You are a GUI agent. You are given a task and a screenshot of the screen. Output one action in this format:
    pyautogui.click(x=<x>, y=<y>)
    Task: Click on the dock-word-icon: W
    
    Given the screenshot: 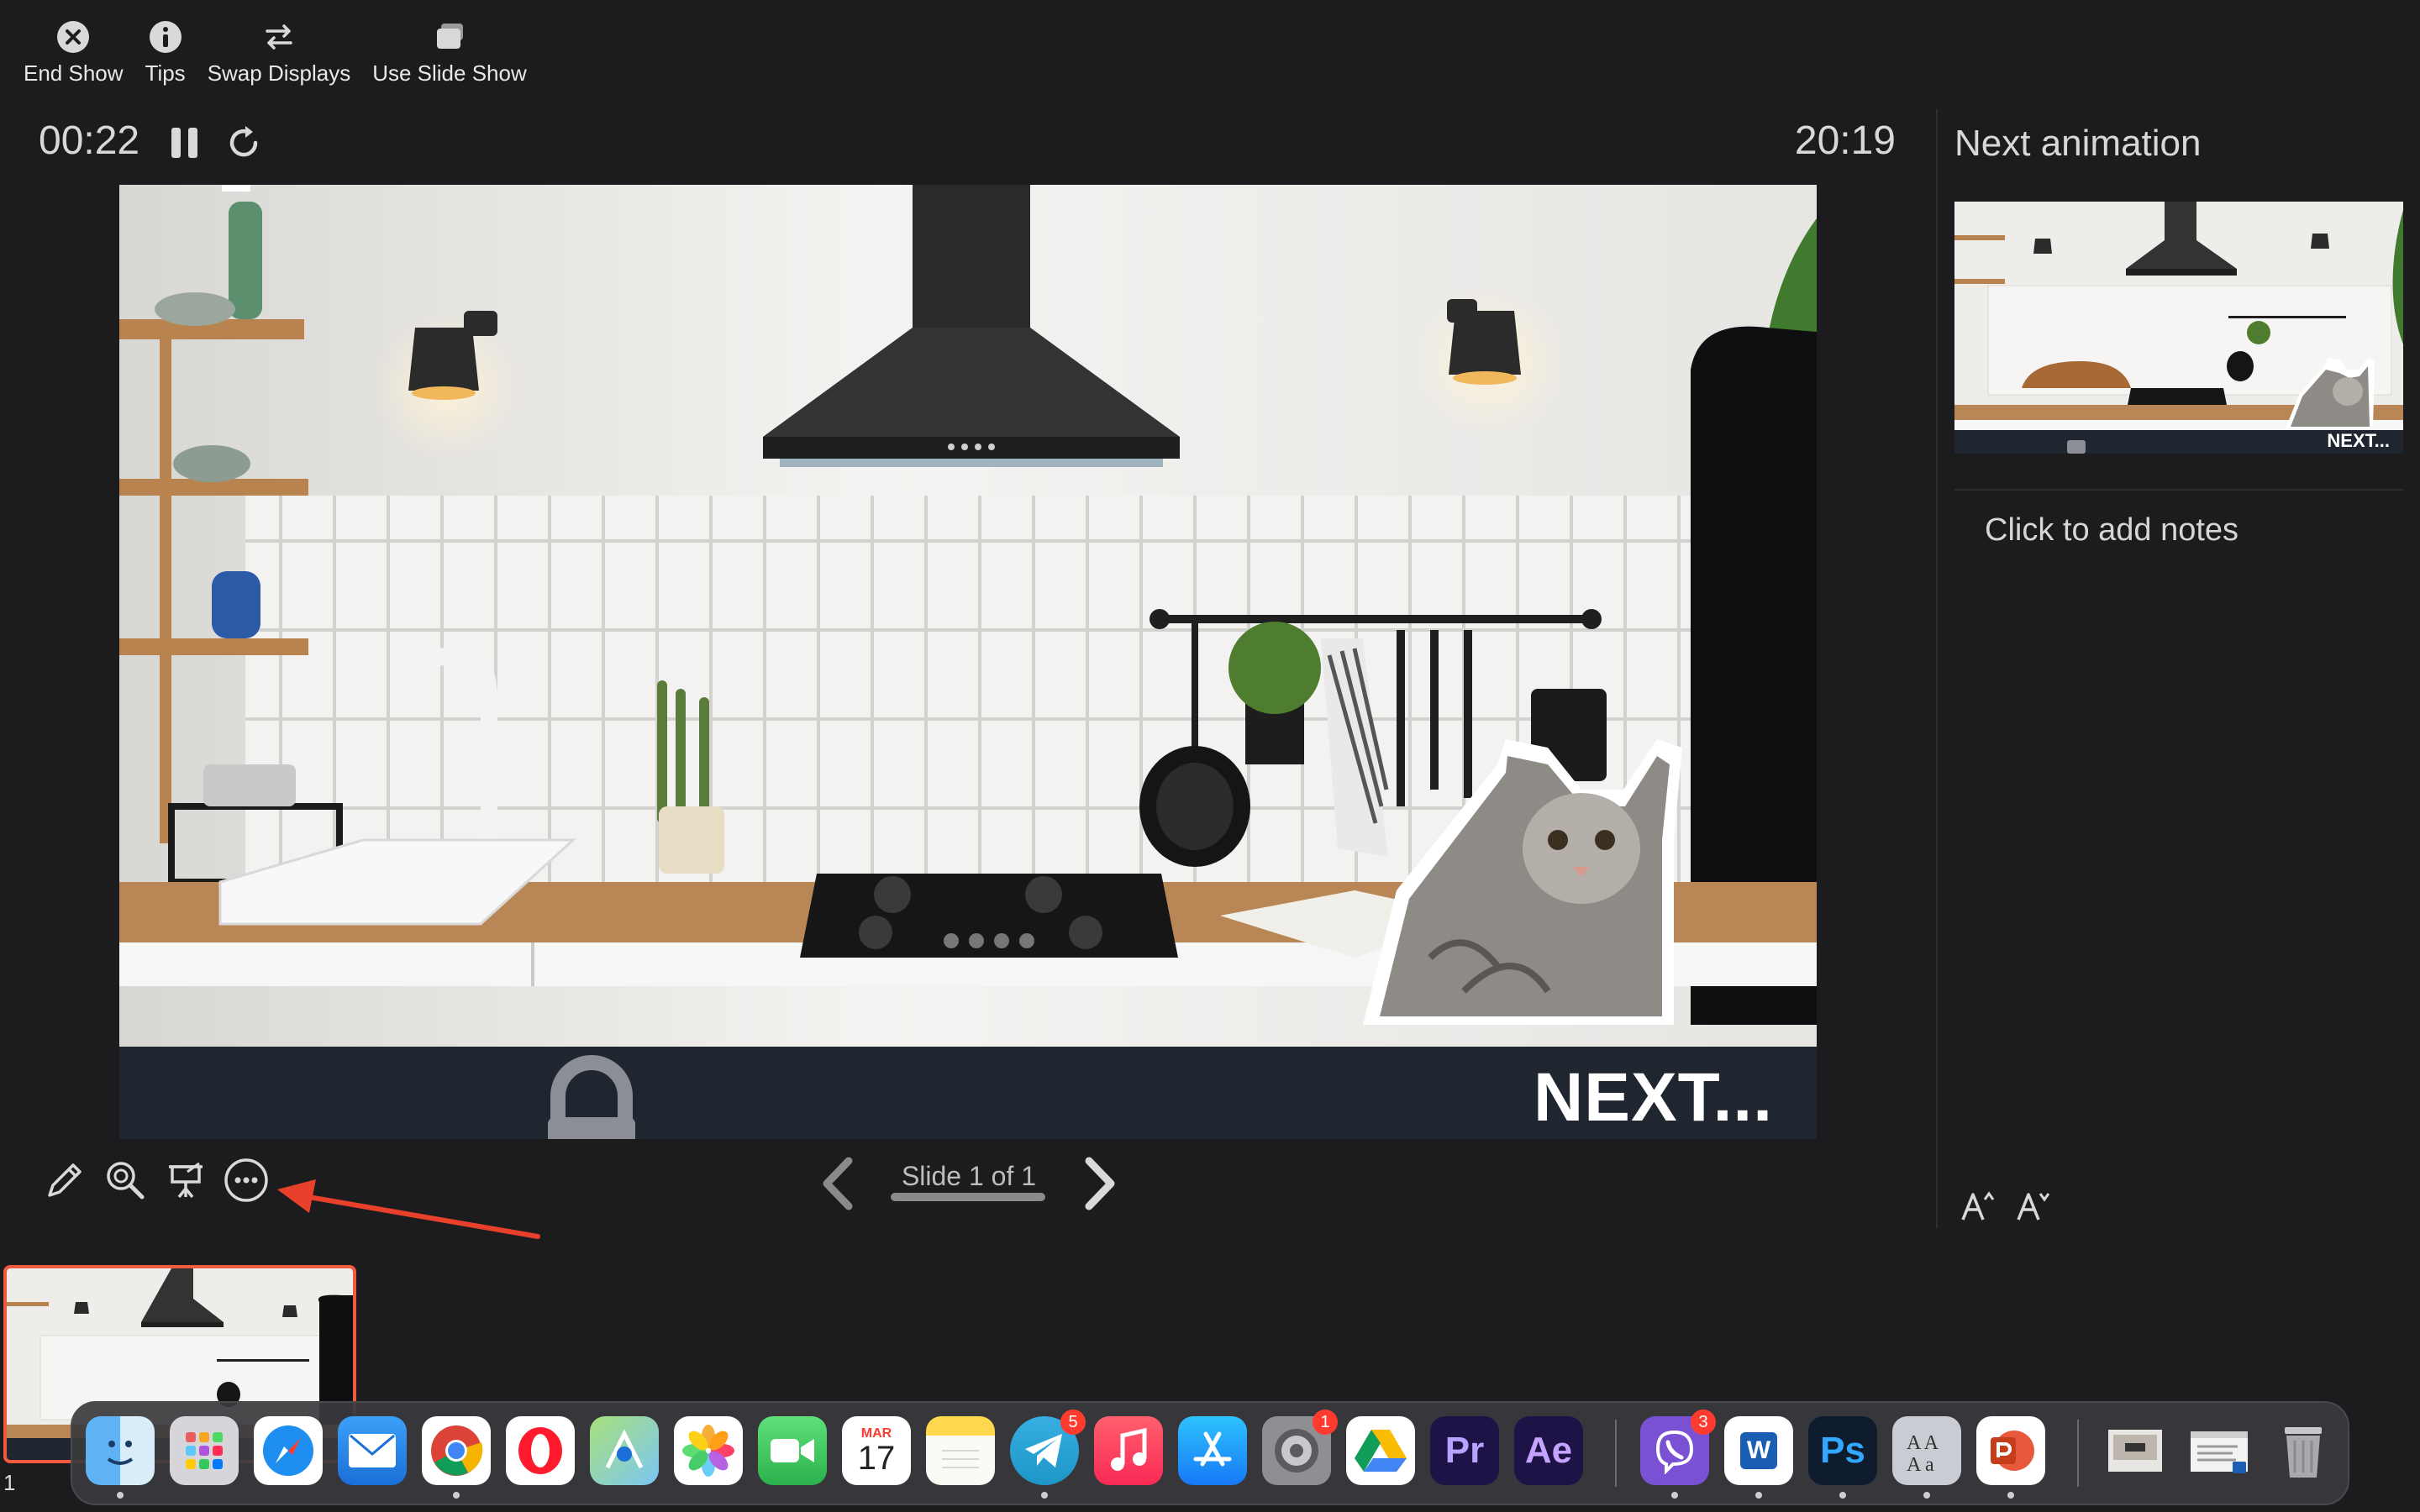 What is the action you would take?
    pyautogui.click(x=1758, y=1457)
    